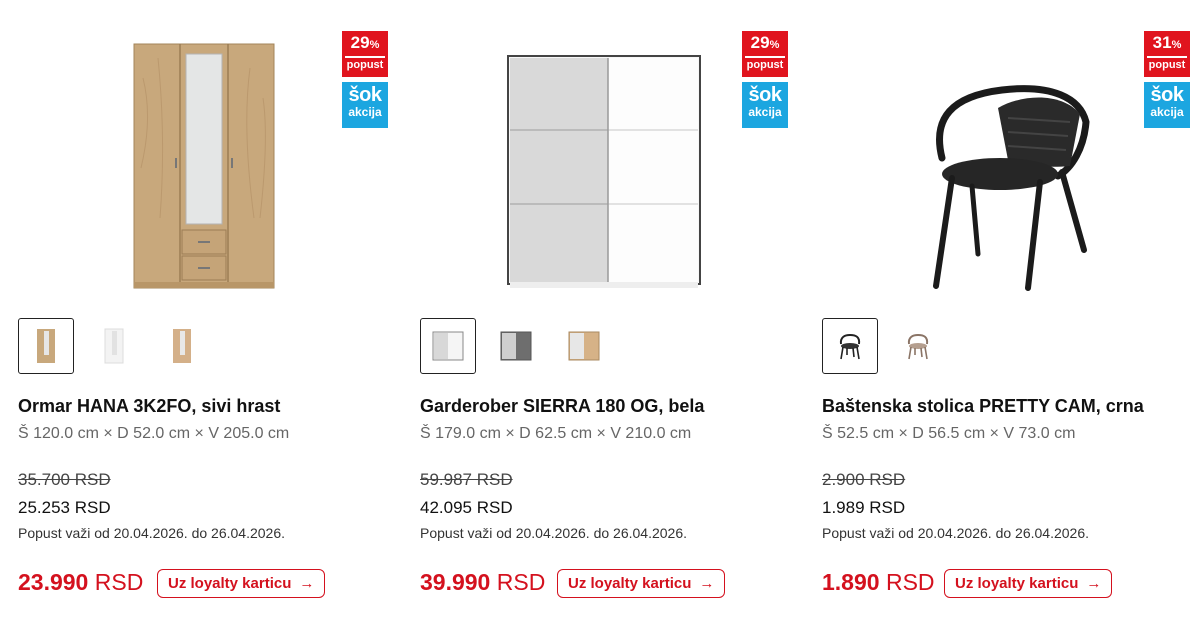 Image resolution: width=1200 pixels, height=617 pixels. I want to click on product-dimensions: Š 179.0 cm × D 62.5 cm × V 210.0 cm, so click(556, 433).